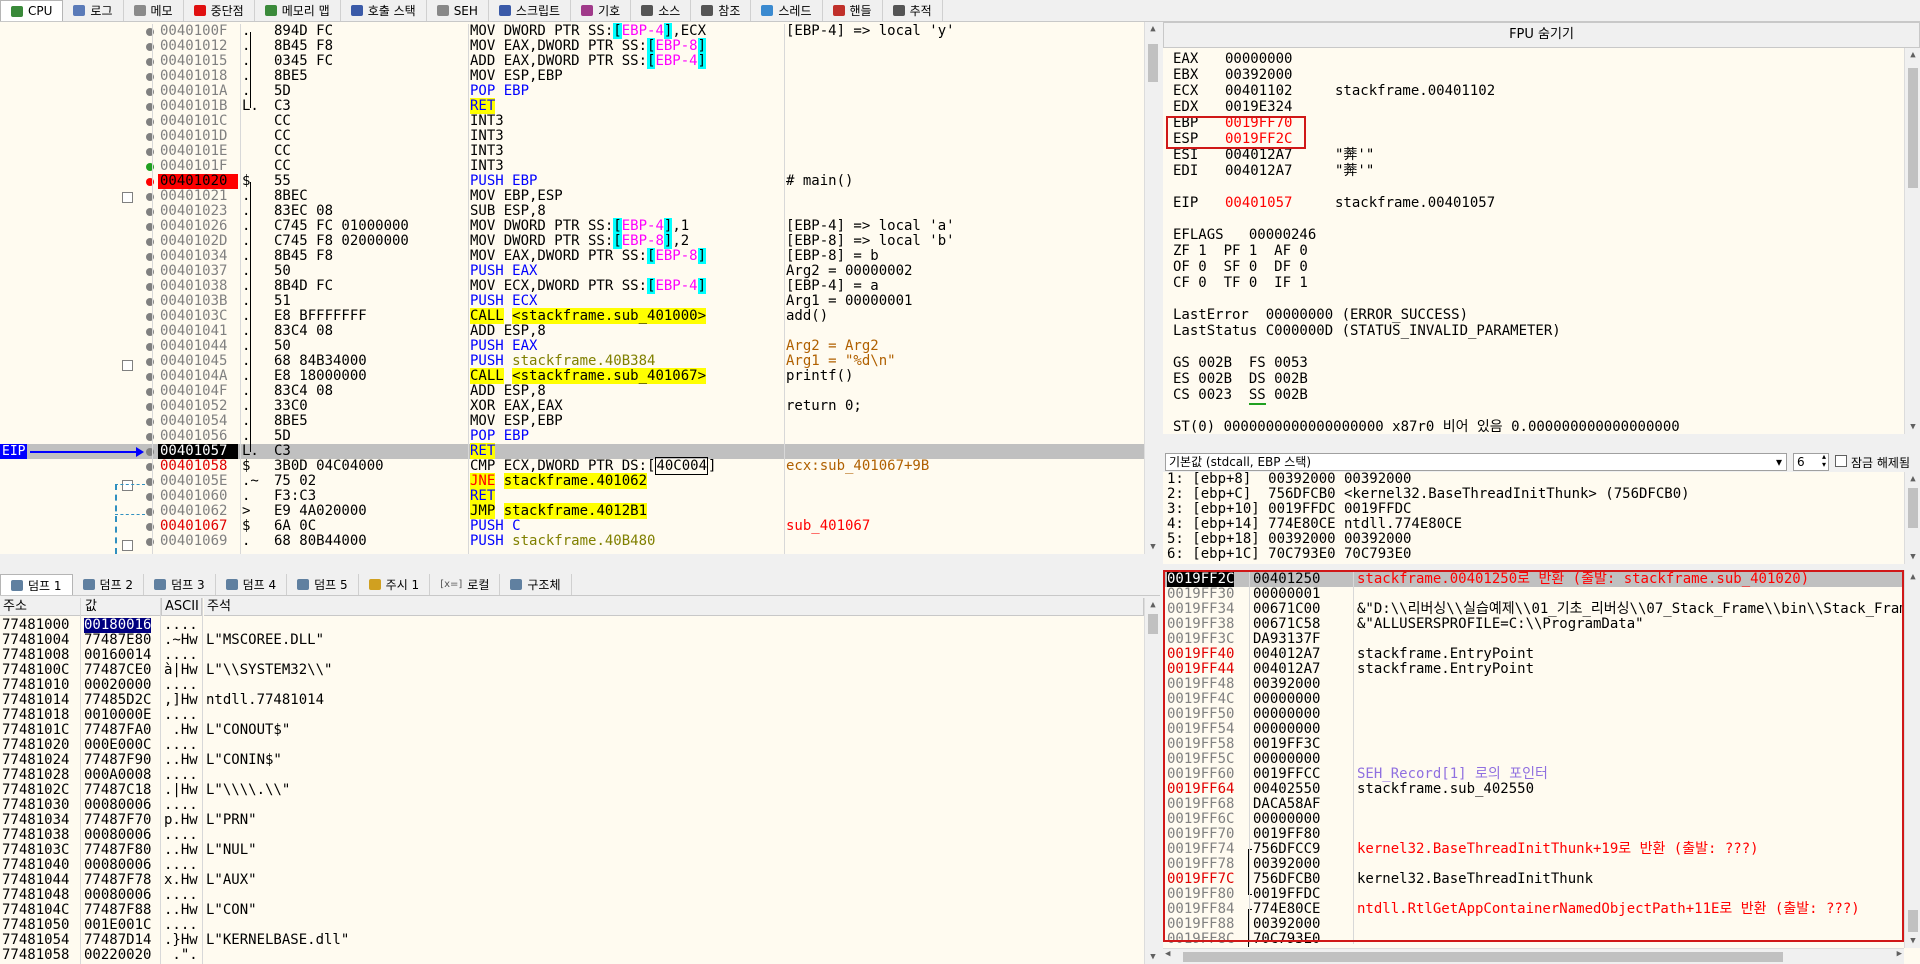  Describe the element at coordinates (572, 760) in the screenshot. I see `dump-row: 77481024 77487F90 ..Hw L"CONIN$"` at that location.